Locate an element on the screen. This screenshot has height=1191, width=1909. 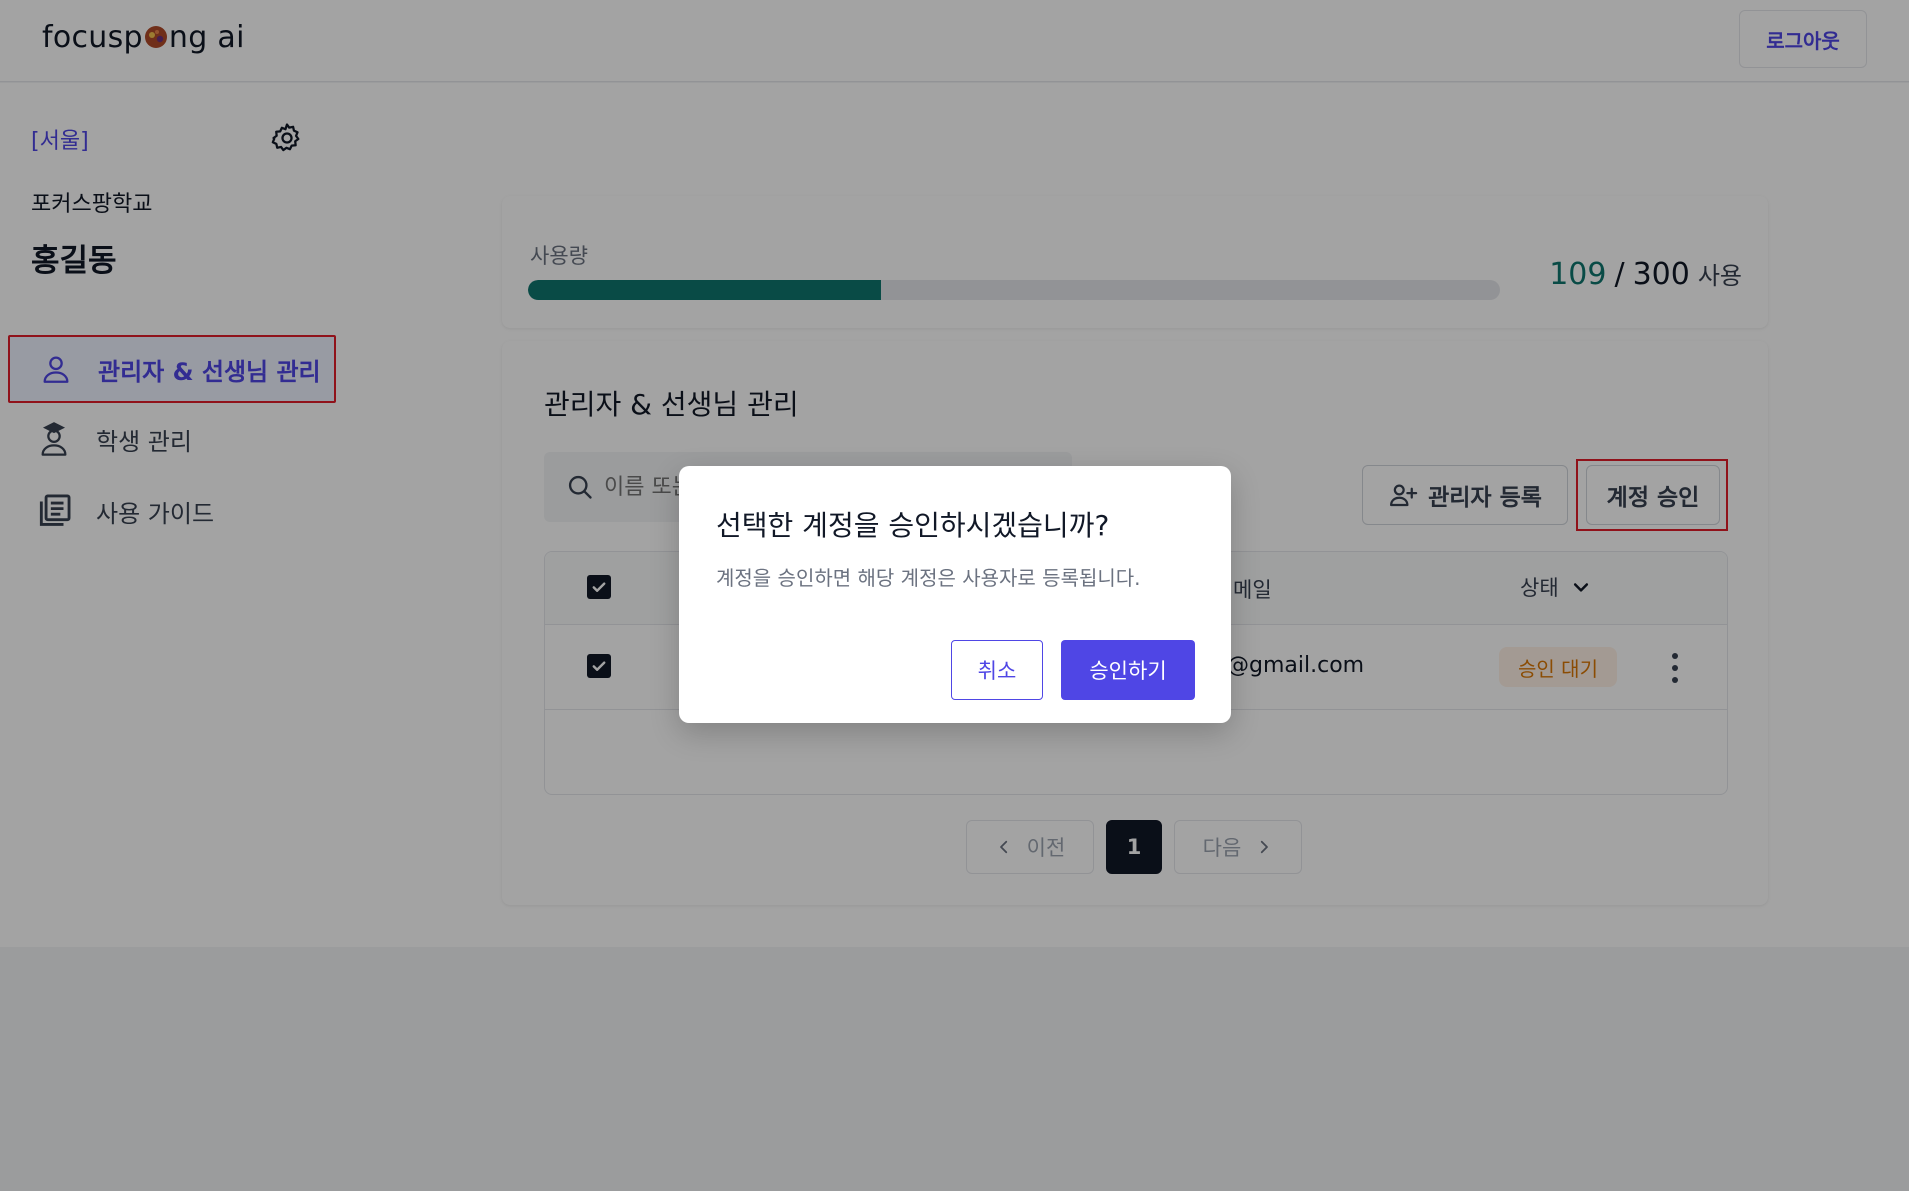
confirm-approve-button: 승인하기 is located at coordinates (1128, 670).